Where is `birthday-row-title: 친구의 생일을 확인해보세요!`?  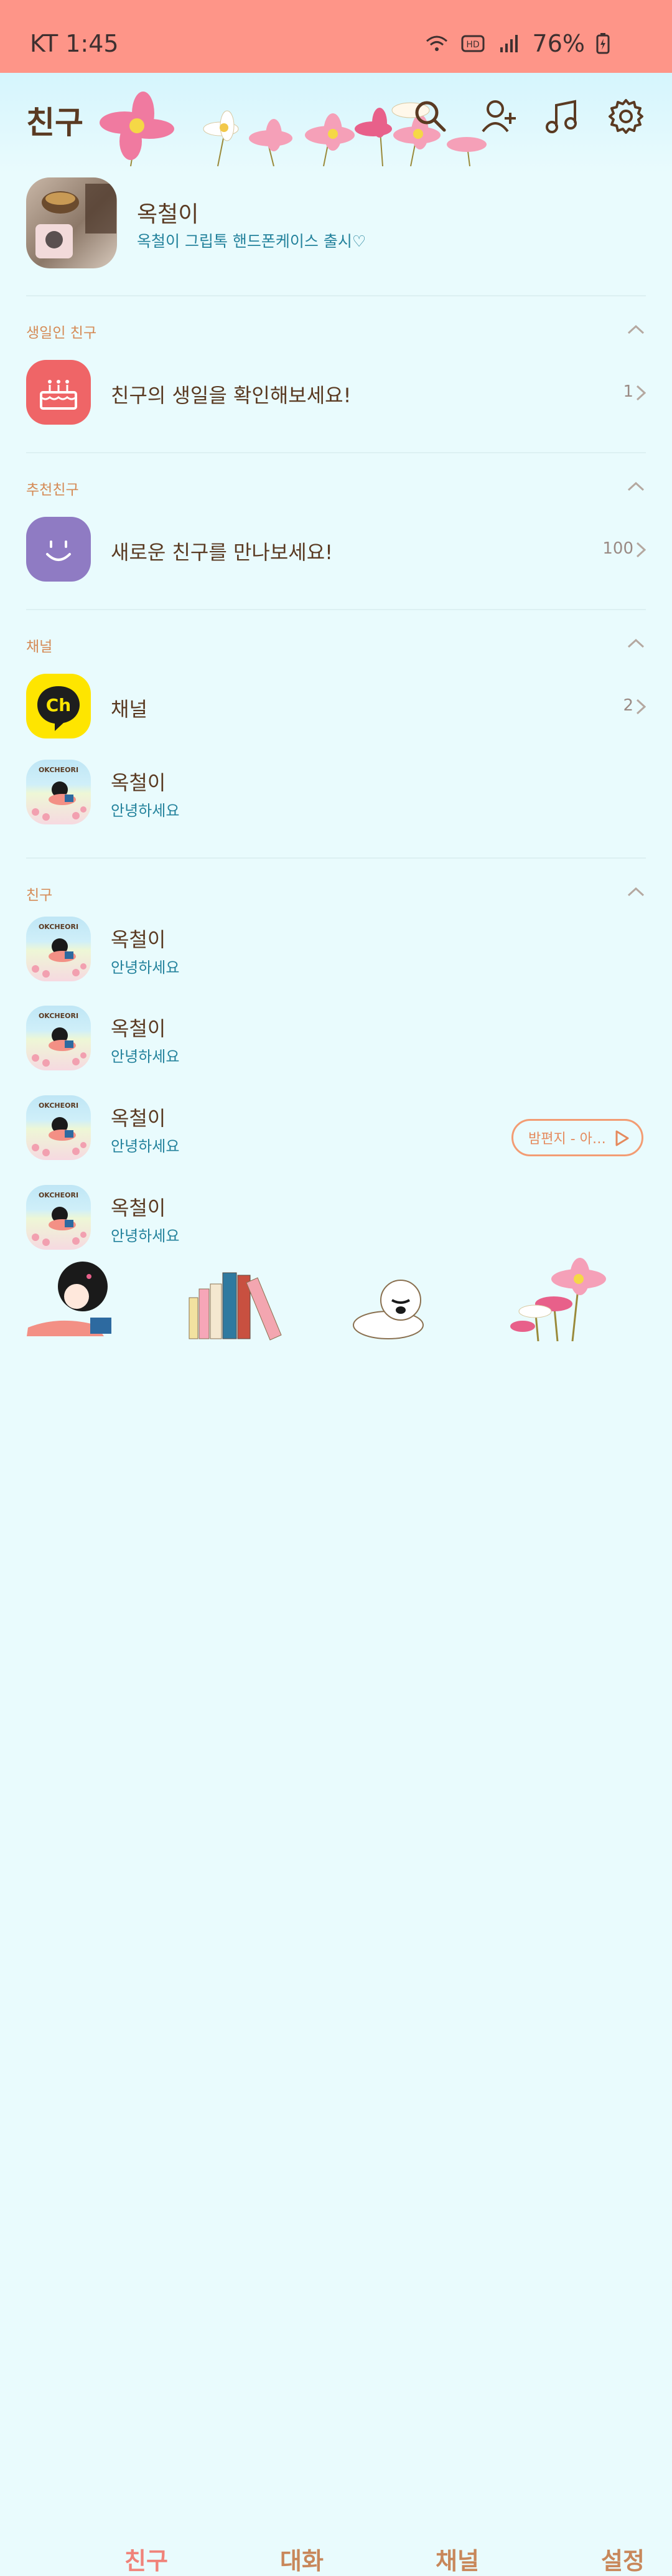
birthday-row-title: 친구의 생일을 확인해보세요! is located at coordinates (231, 394).